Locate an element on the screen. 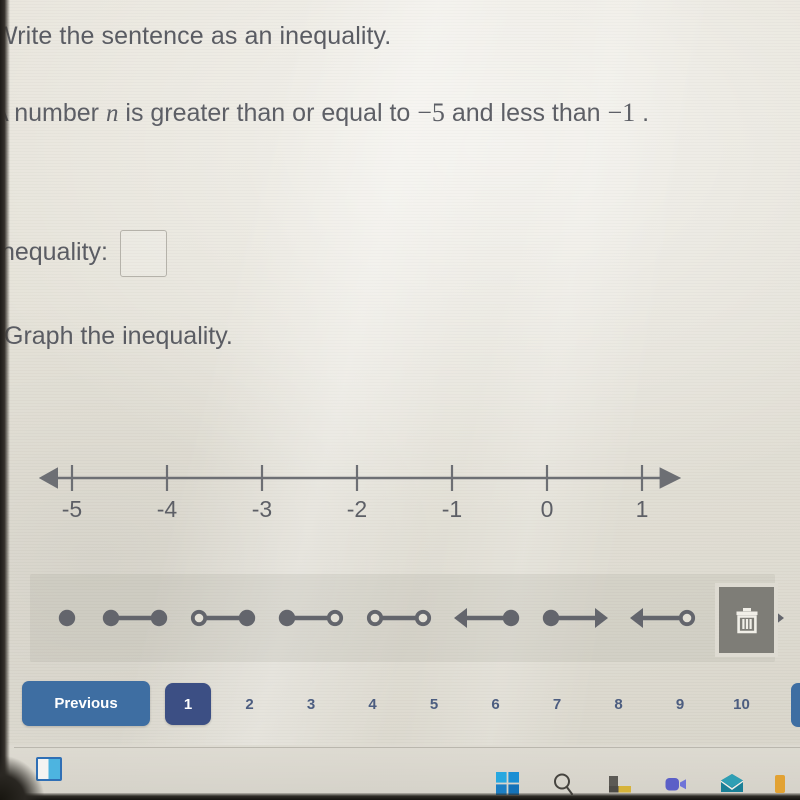 The image size is (800, 800). question-prompt: Write the sentence as an inequality. is located at coordinates (196, 36).